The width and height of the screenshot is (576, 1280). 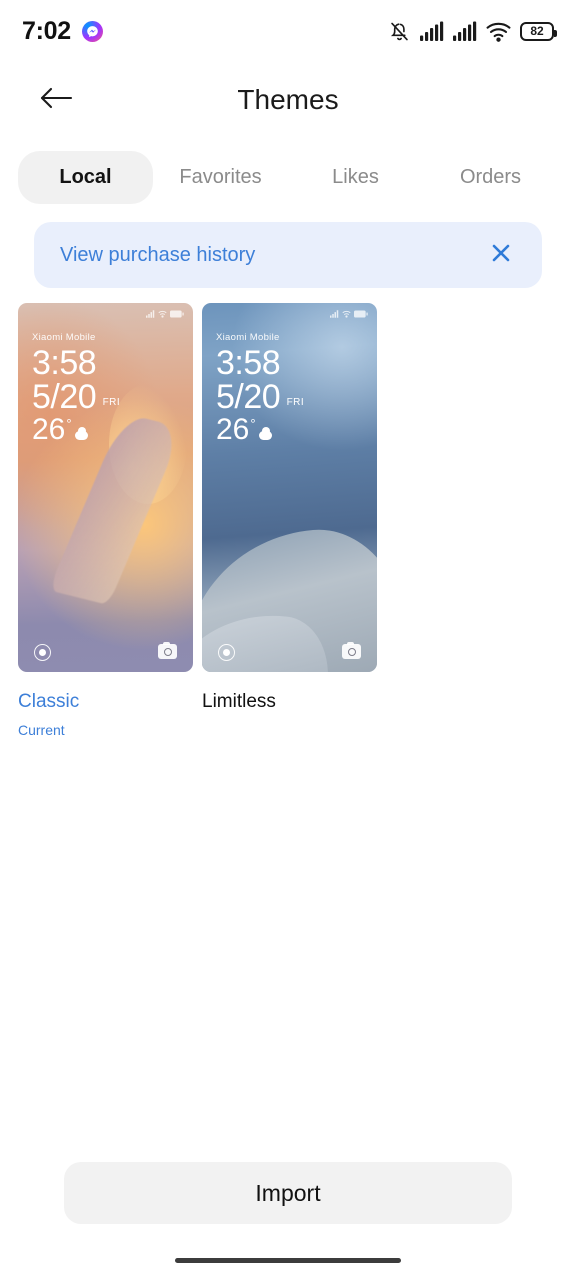 I want to click on theme-status-badge: Current, so click(x=41, y=730).